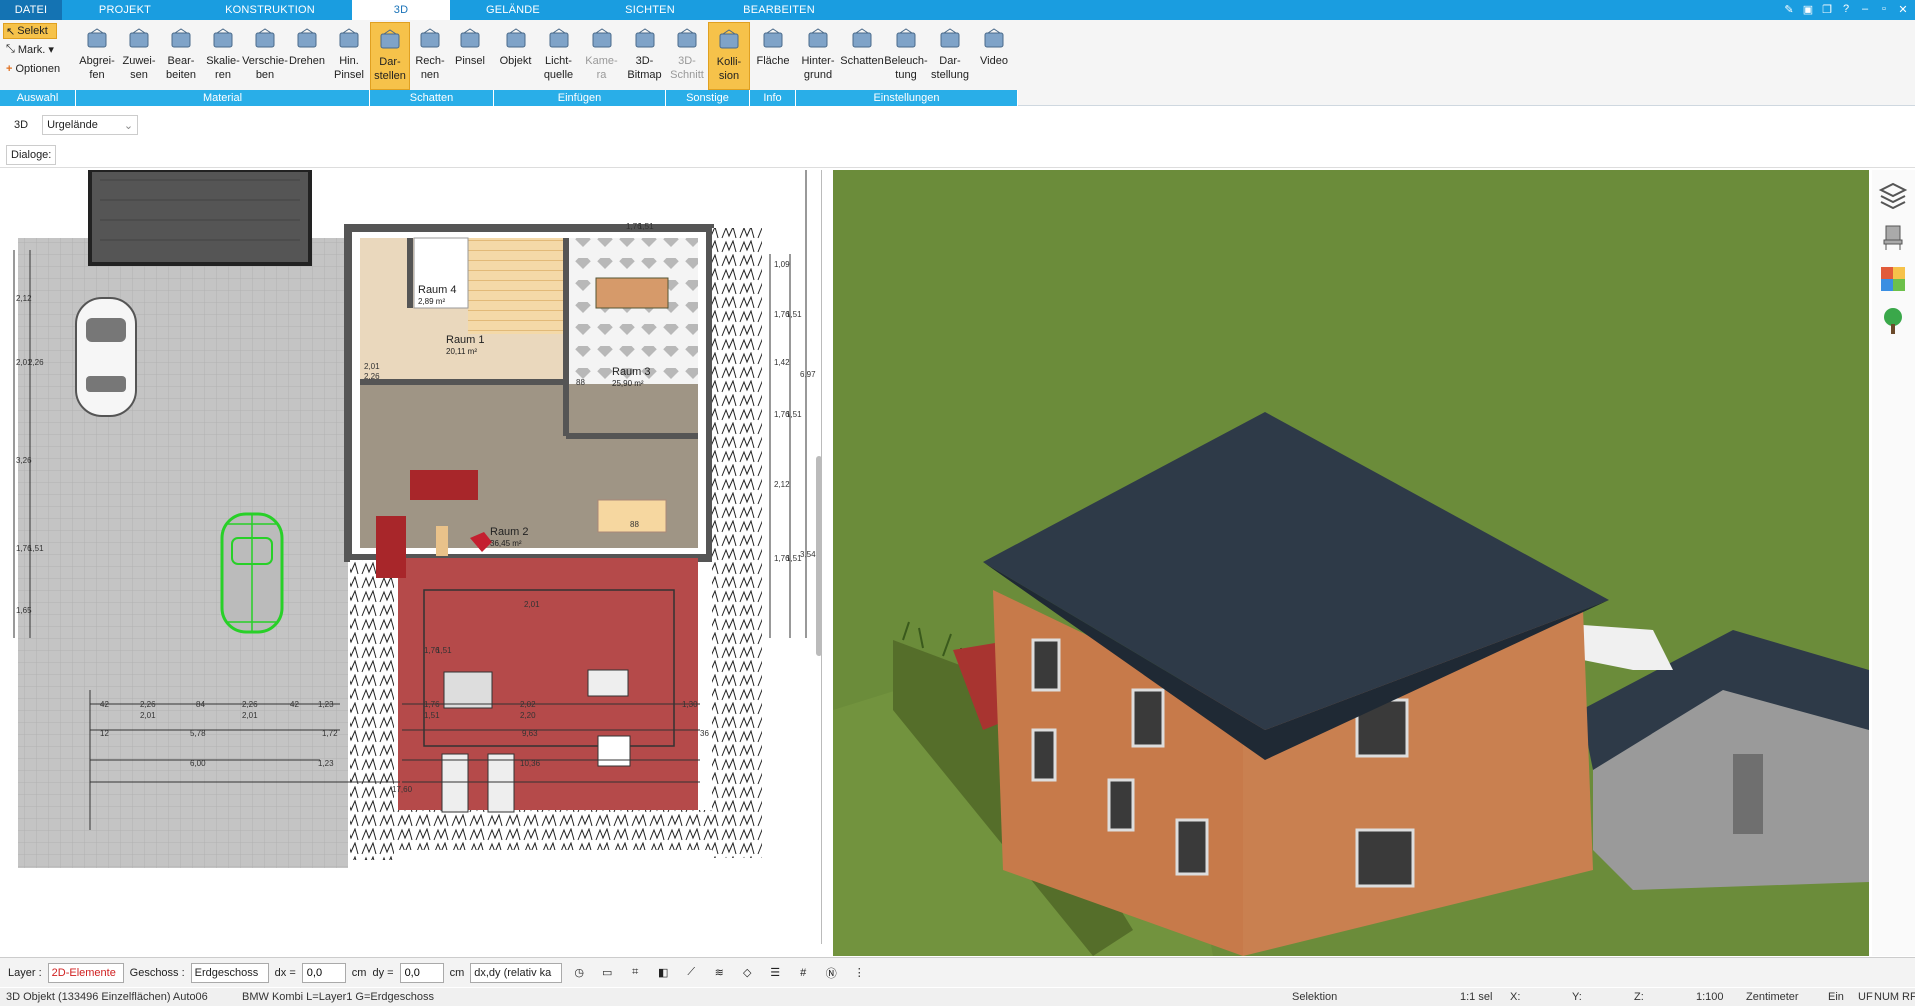 The height and width of the screenshot is (1006, 1915). I want to click on material-button-1: Zuwei-sen, so click(139, 56).